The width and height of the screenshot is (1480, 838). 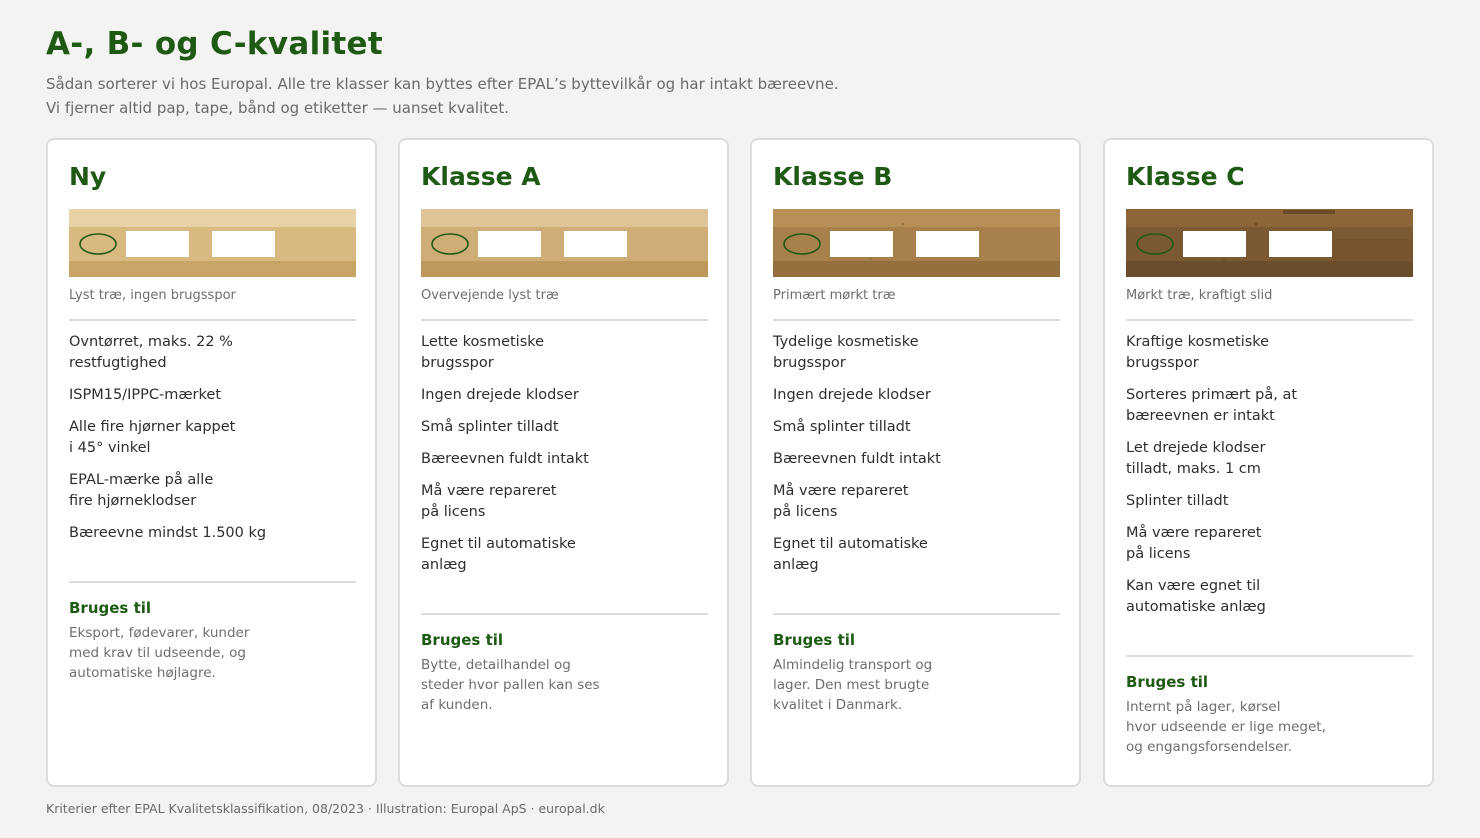 I want to click on criteria-item: Kraftige kosmetiske brugsspor, so click(x=1198, y=352).